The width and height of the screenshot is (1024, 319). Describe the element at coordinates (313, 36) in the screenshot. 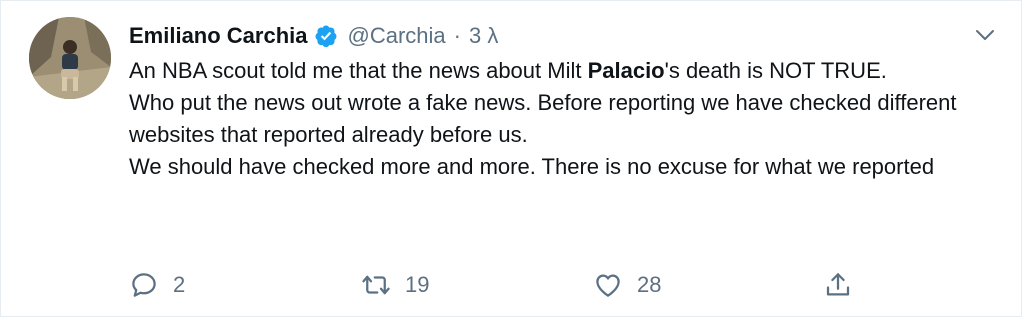

I see `tweet-header: Emiliano Carchia @Carchia · 3 λ` at that location.